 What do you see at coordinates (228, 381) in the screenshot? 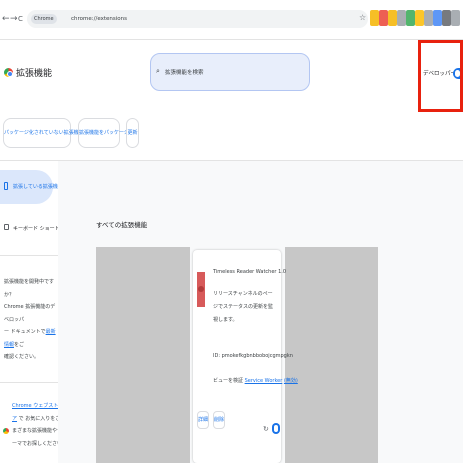
I see `inspect-views-label: ビューを検証` at bounding box center [228, 381].